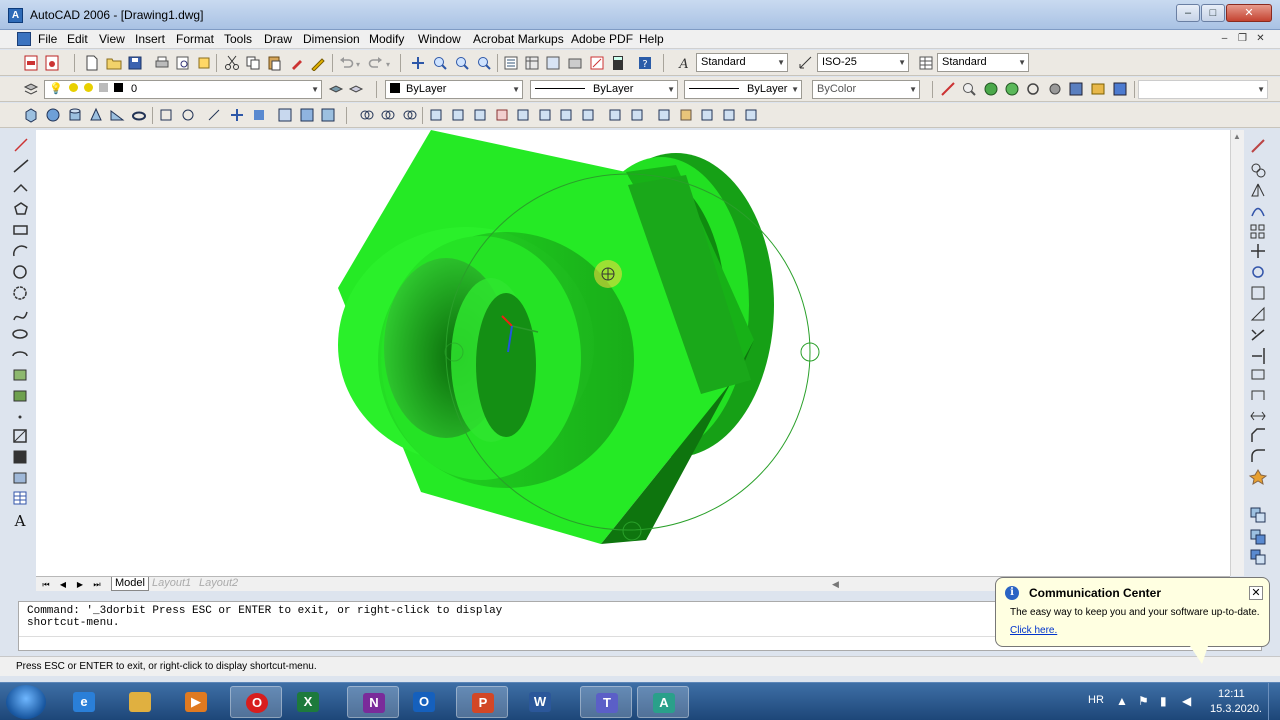 The width and height of the screenshot is (1280, 720). Describe the element at coordinates (232, 63) in the screenshot. I see `cut-icon` at that location.